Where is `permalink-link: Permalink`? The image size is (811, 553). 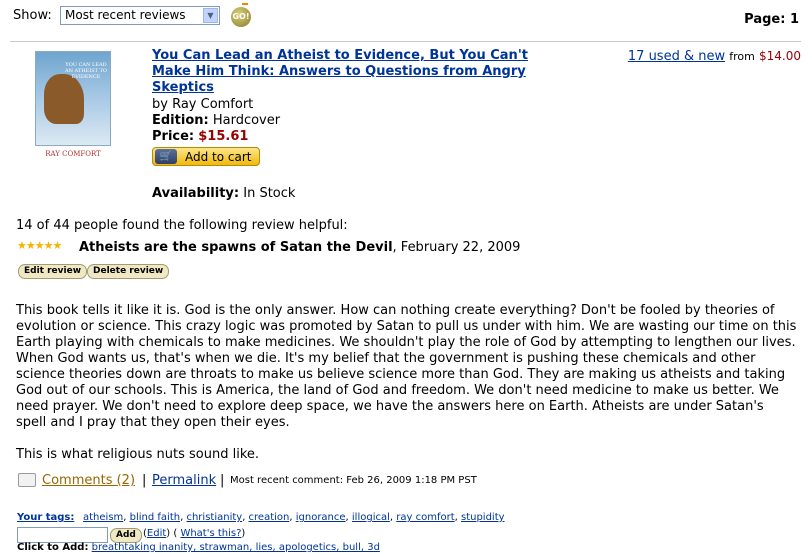
permalink-link: Permalink is located at coordinates (184, 480).